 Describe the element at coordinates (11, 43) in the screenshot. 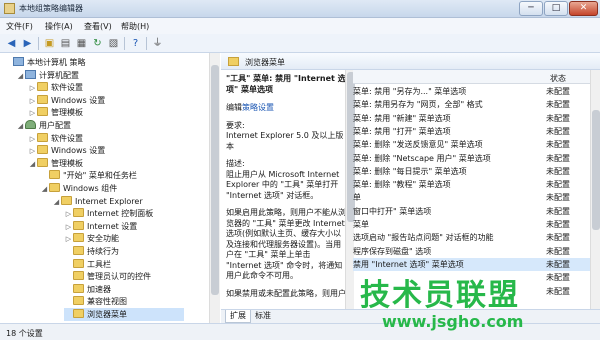

I see `back-icon: ◀` at that location.